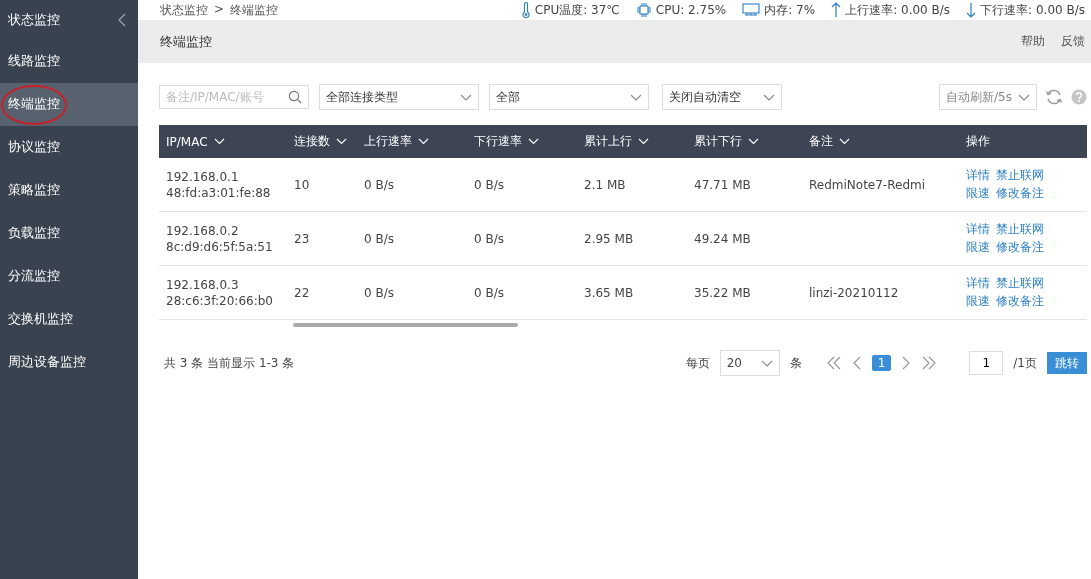  Describe the element at coordinates (219, 292) in the screenshot. I see `table-cell-text: 192.168.0.3 28:c6:3f:20:66:b0` at that location.